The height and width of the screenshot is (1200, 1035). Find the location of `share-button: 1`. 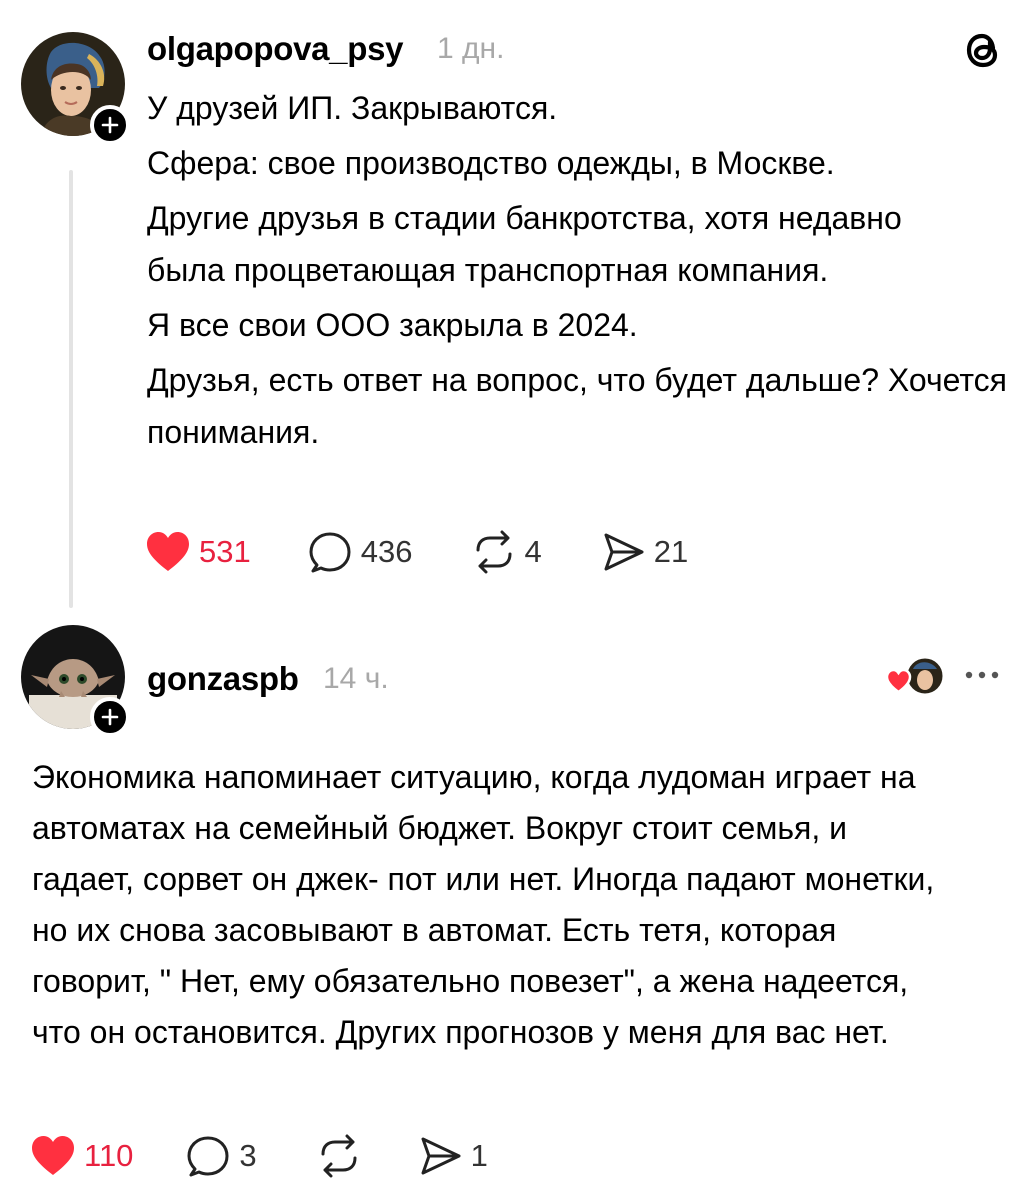

share-button: 1 is located at coordinates (453, 1156).